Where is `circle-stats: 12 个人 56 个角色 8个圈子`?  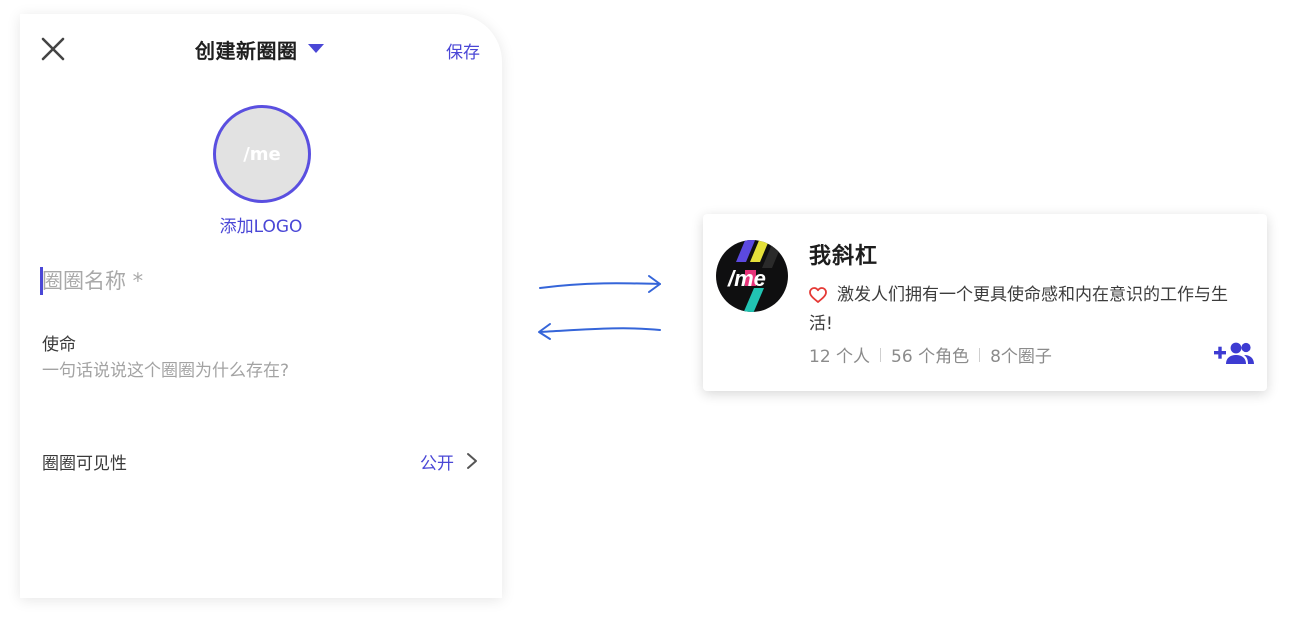 circle-stats: 12 个人 56 个角色 8个圈子 is located at coordinates (930, 354).